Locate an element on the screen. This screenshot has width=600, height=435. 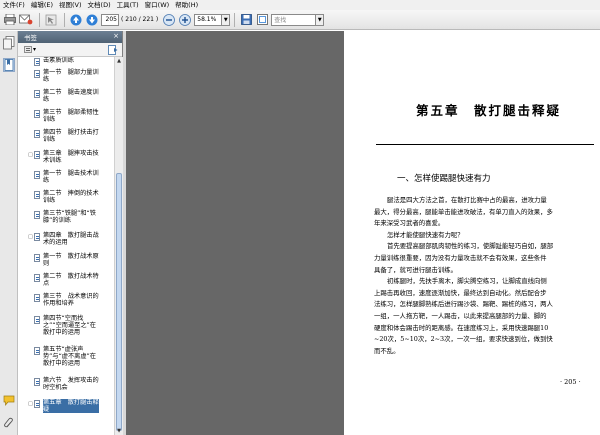
fit-page-icon is located at coordinates (262, 19).